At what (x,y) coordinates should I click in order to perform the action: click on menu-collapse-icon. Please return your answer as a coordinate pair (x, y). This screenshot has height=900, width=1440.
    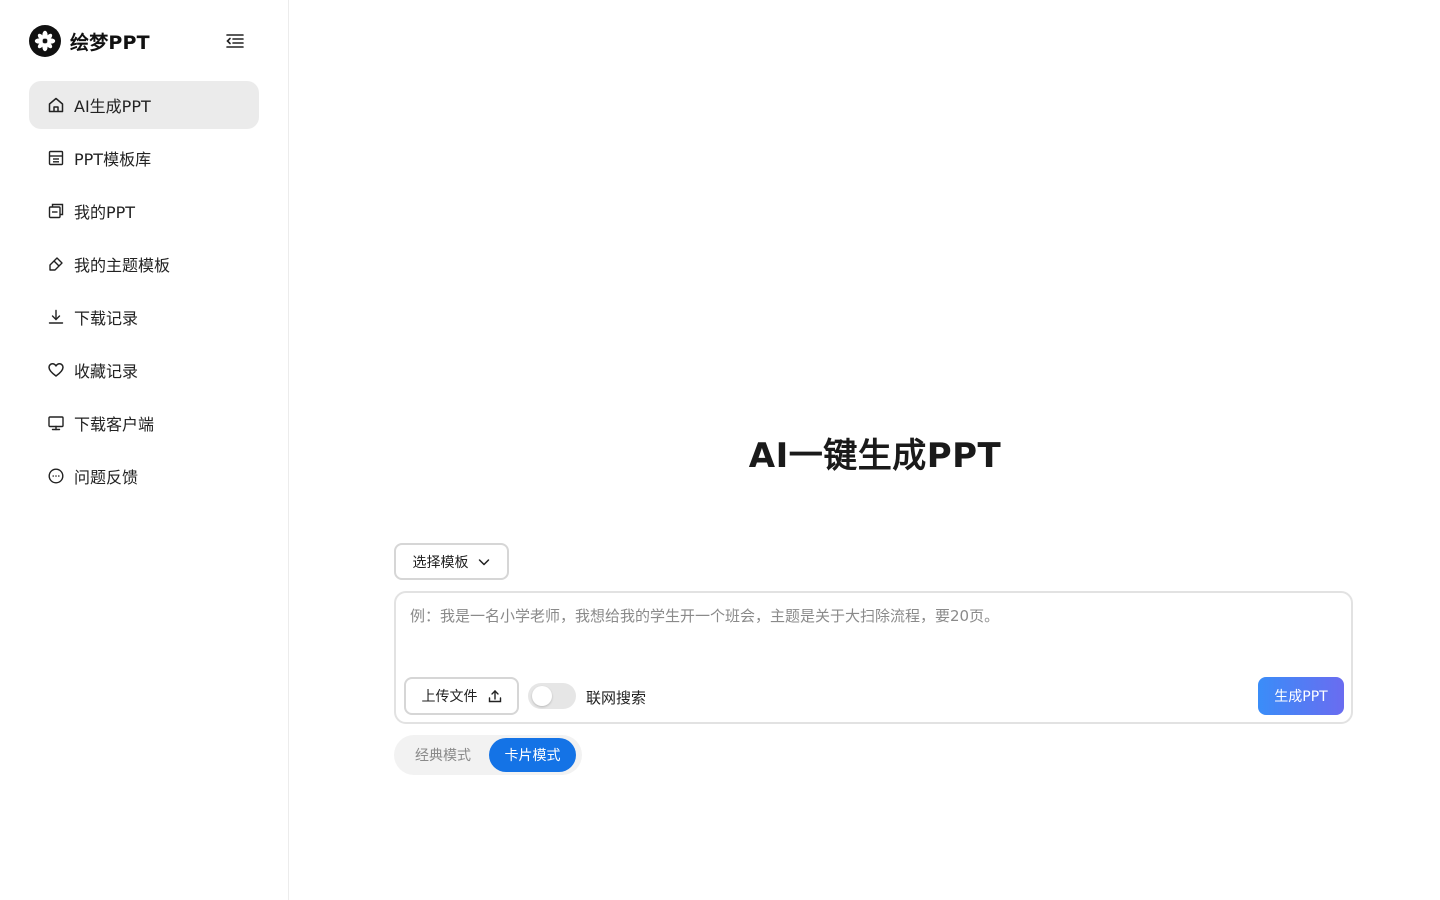
    Looking at the image, I should click on (235, 41).